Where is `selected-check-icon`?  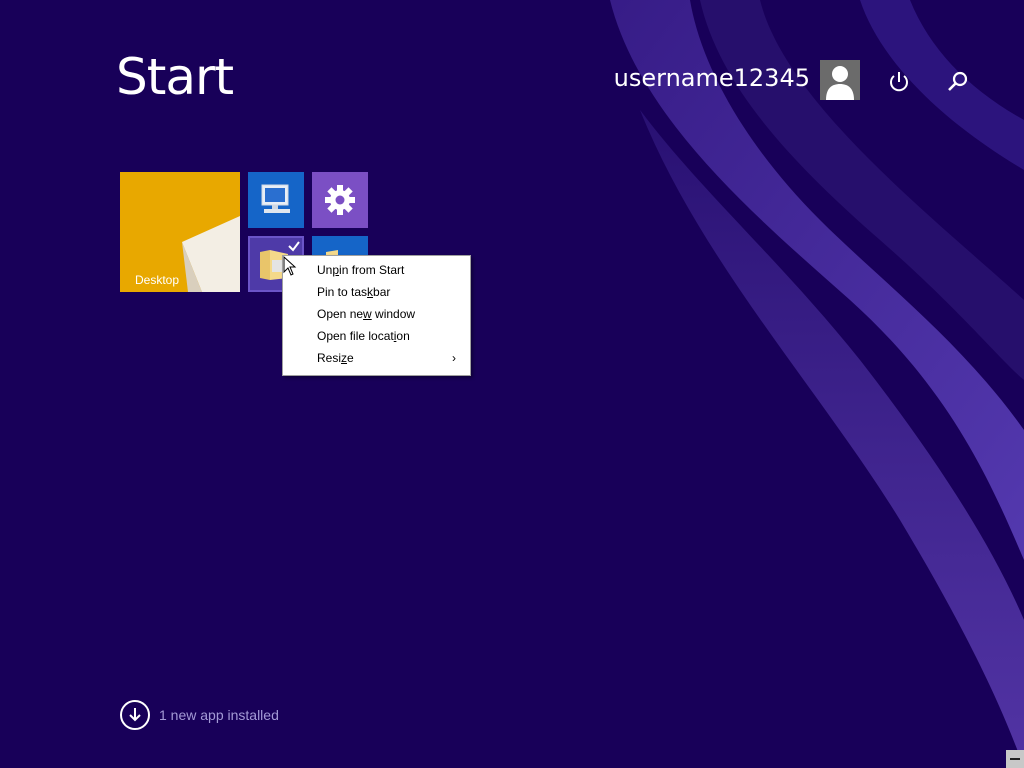
selected-check-icon is located at coordinates (294, 246).